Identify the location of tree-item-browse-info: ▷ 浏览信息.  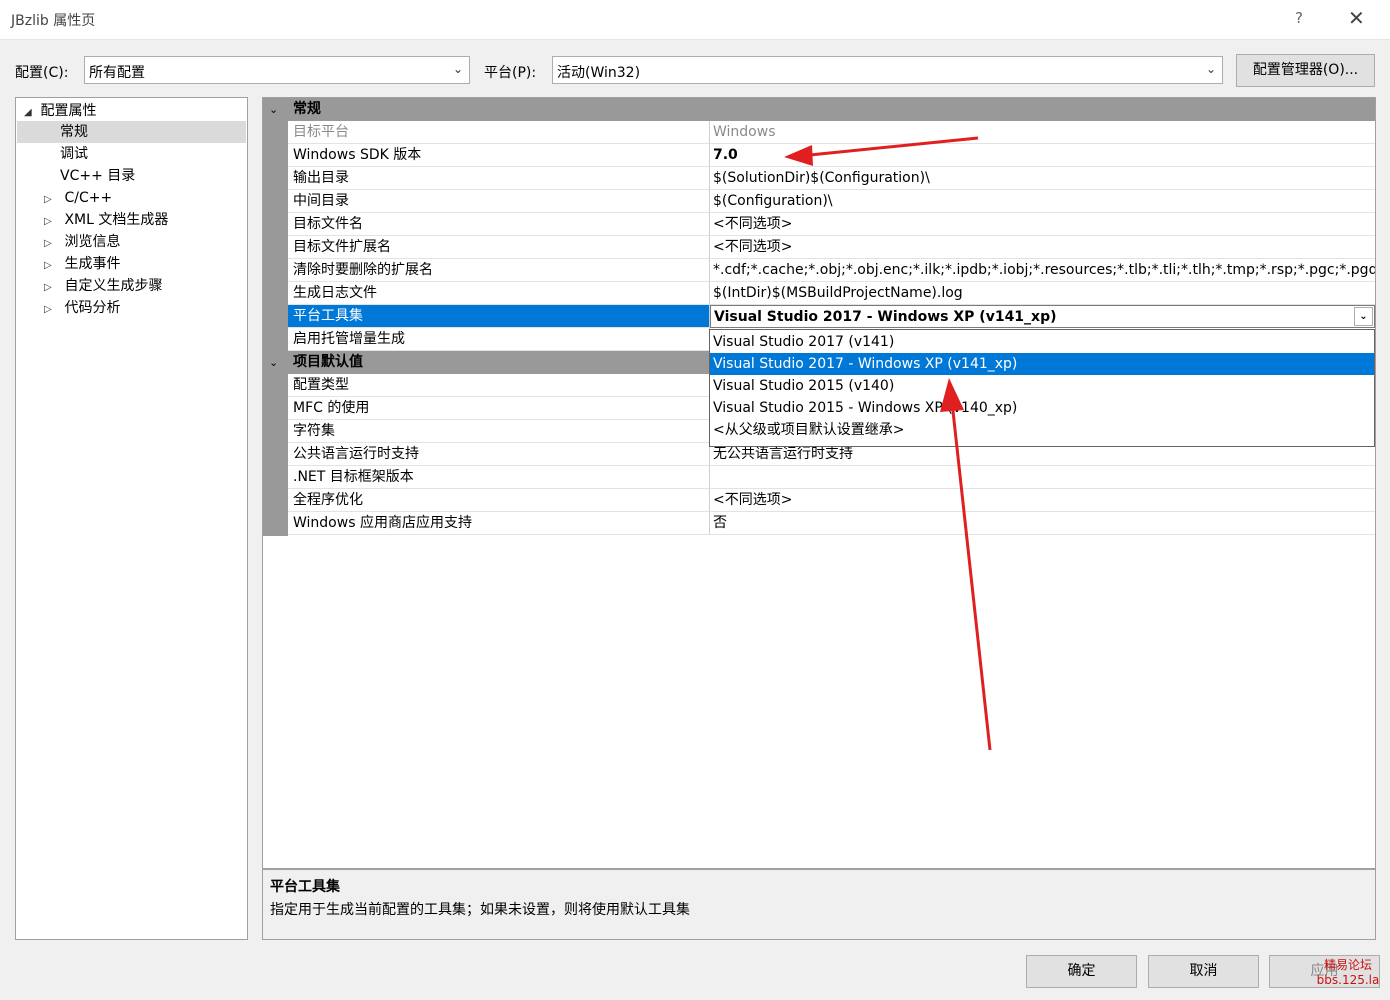
(82, 242).